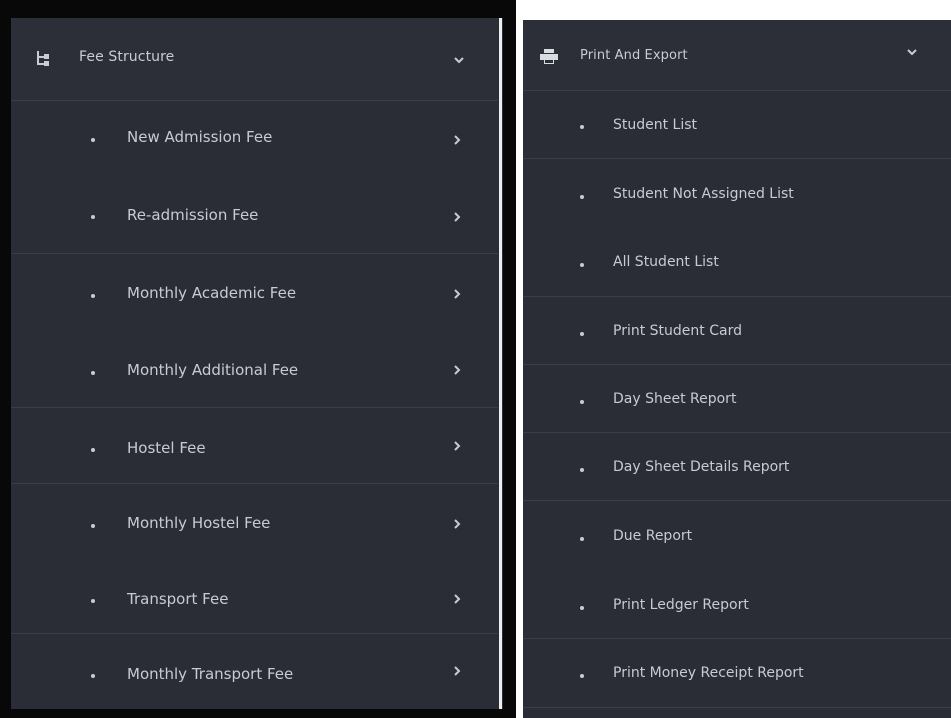  I want to click on print-and-export-header: Print And Export, so click(737, 55).